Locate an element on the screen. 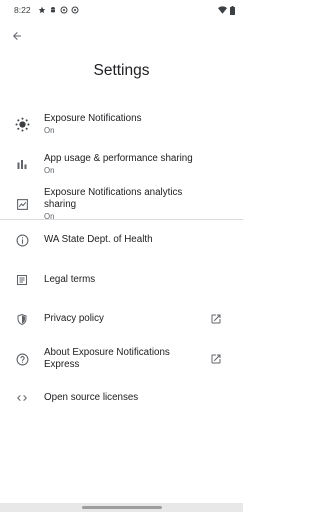  setting-label: Exposure Notifications is located at coordinates (93, 118).